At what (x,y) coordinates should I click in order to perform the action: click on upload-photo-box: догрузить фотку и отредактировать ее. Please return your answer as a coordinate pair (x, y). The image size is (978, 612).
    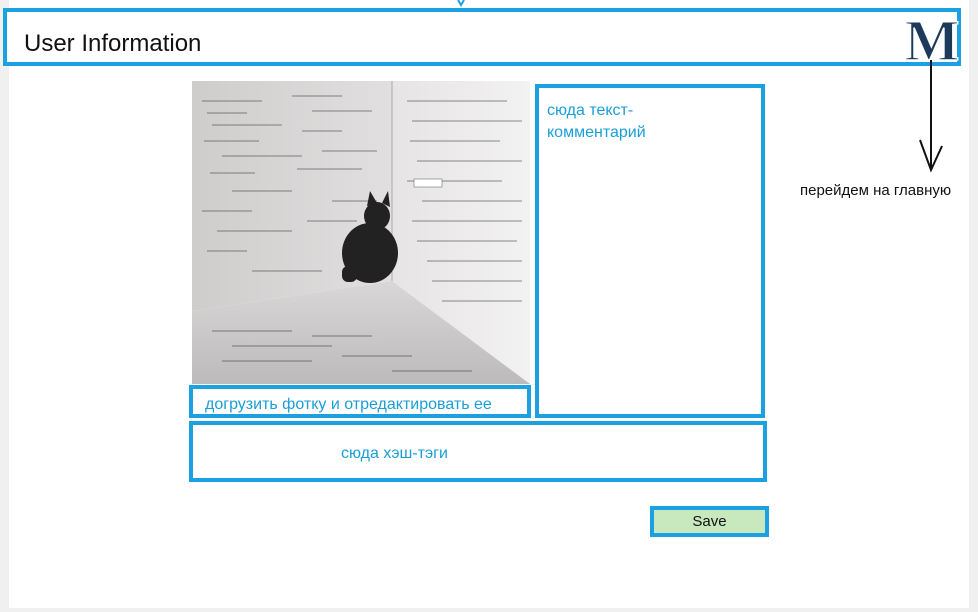
    Looking at the image, I should click on (360, 401).